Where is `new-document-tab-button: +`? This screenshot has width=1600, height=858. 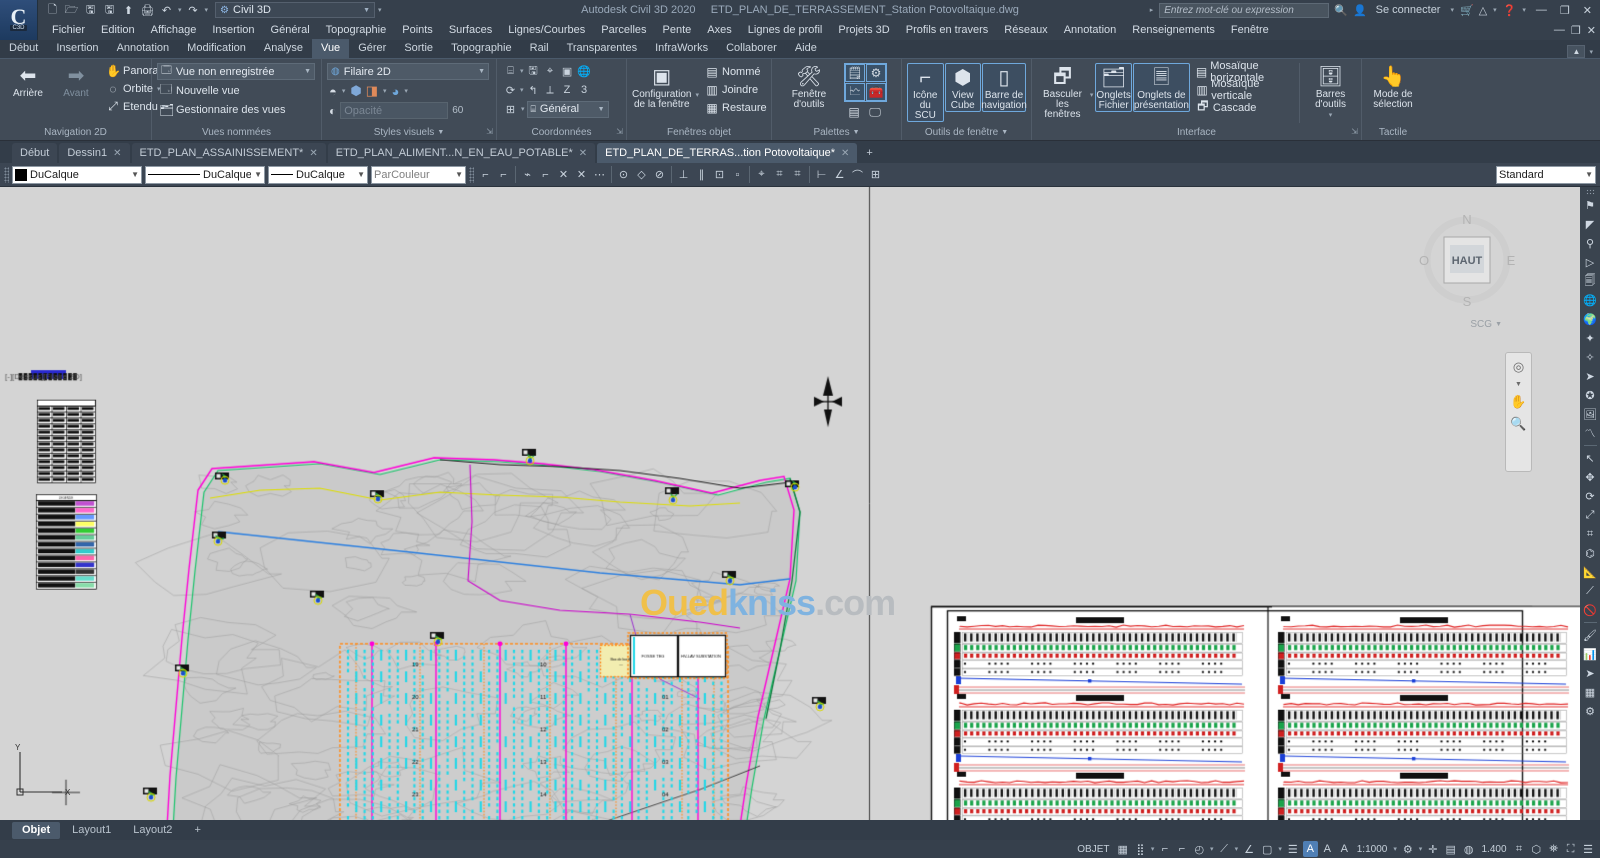 new-document-tab-button: + is located at coordinates (869, 153).